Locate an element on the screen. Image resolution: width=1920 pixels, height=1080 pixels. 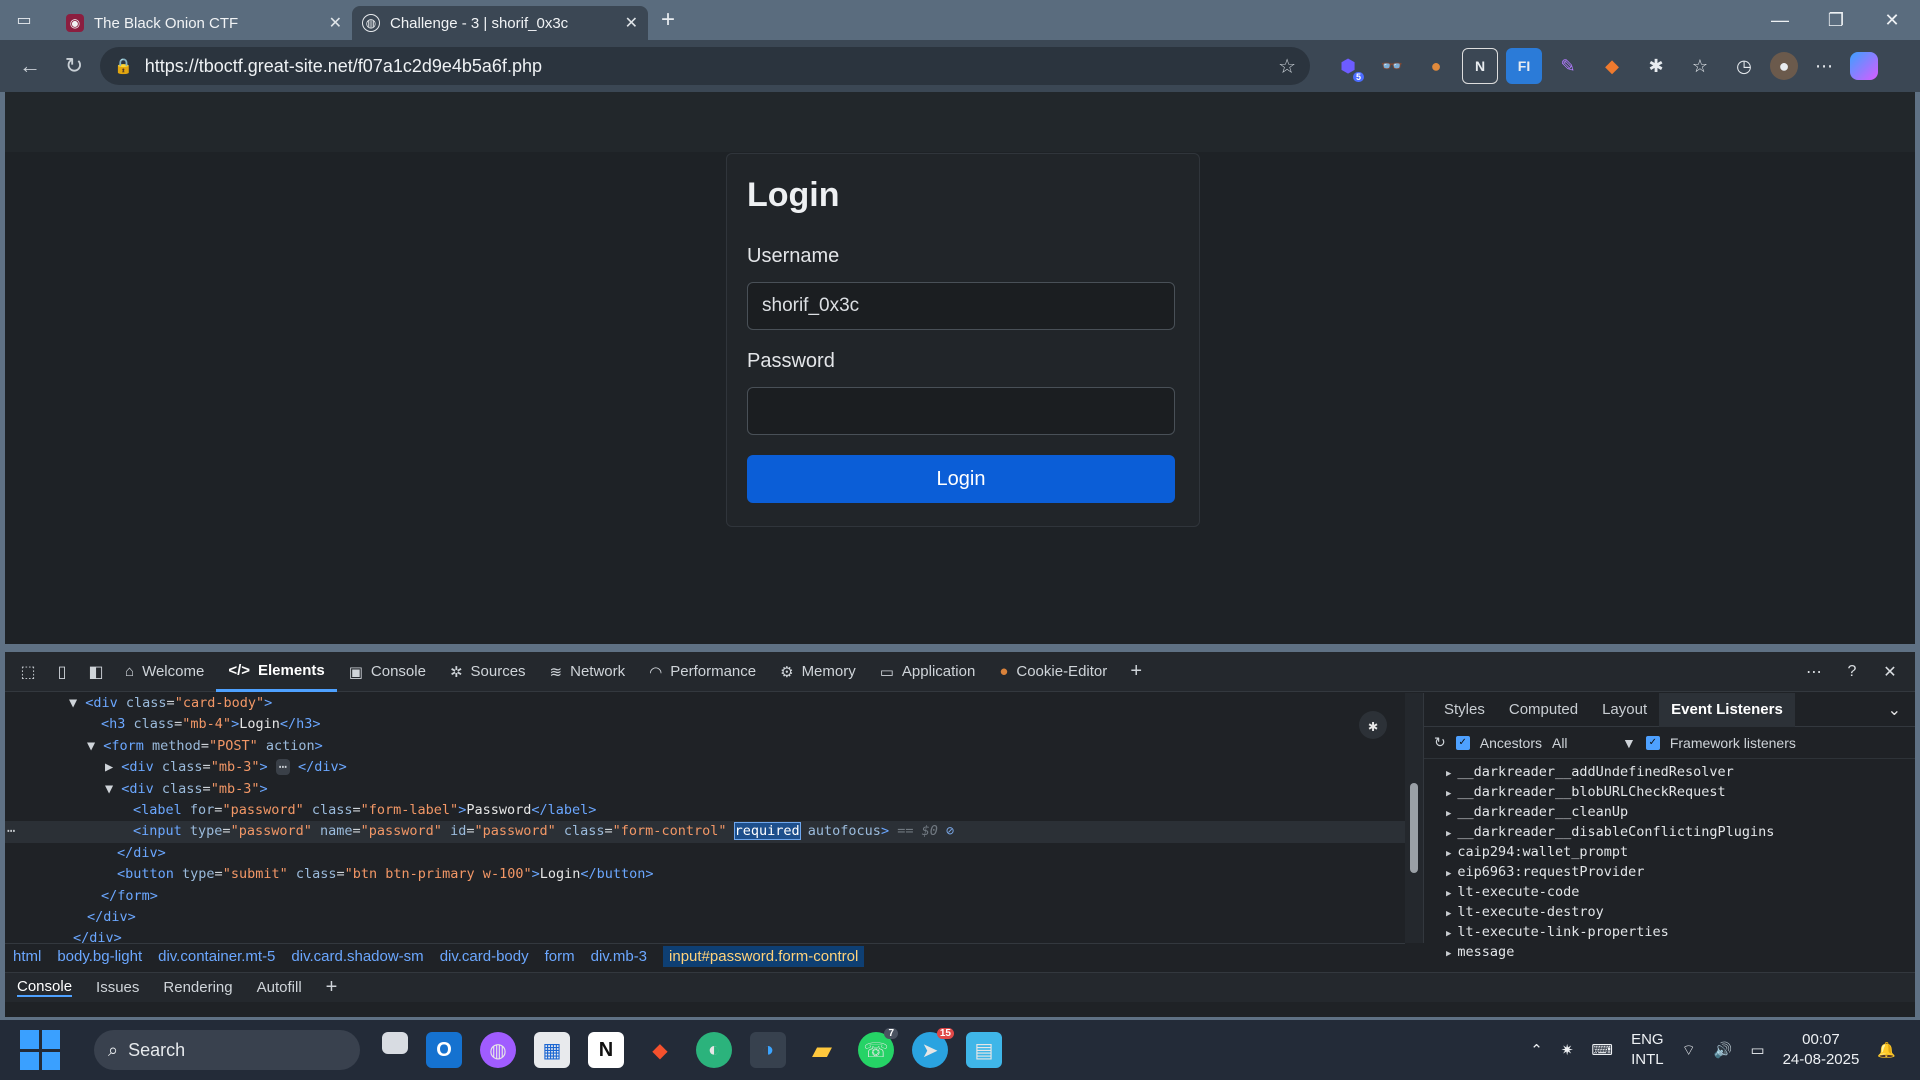
notion-icon: N is located at coordinates (606, 1050).